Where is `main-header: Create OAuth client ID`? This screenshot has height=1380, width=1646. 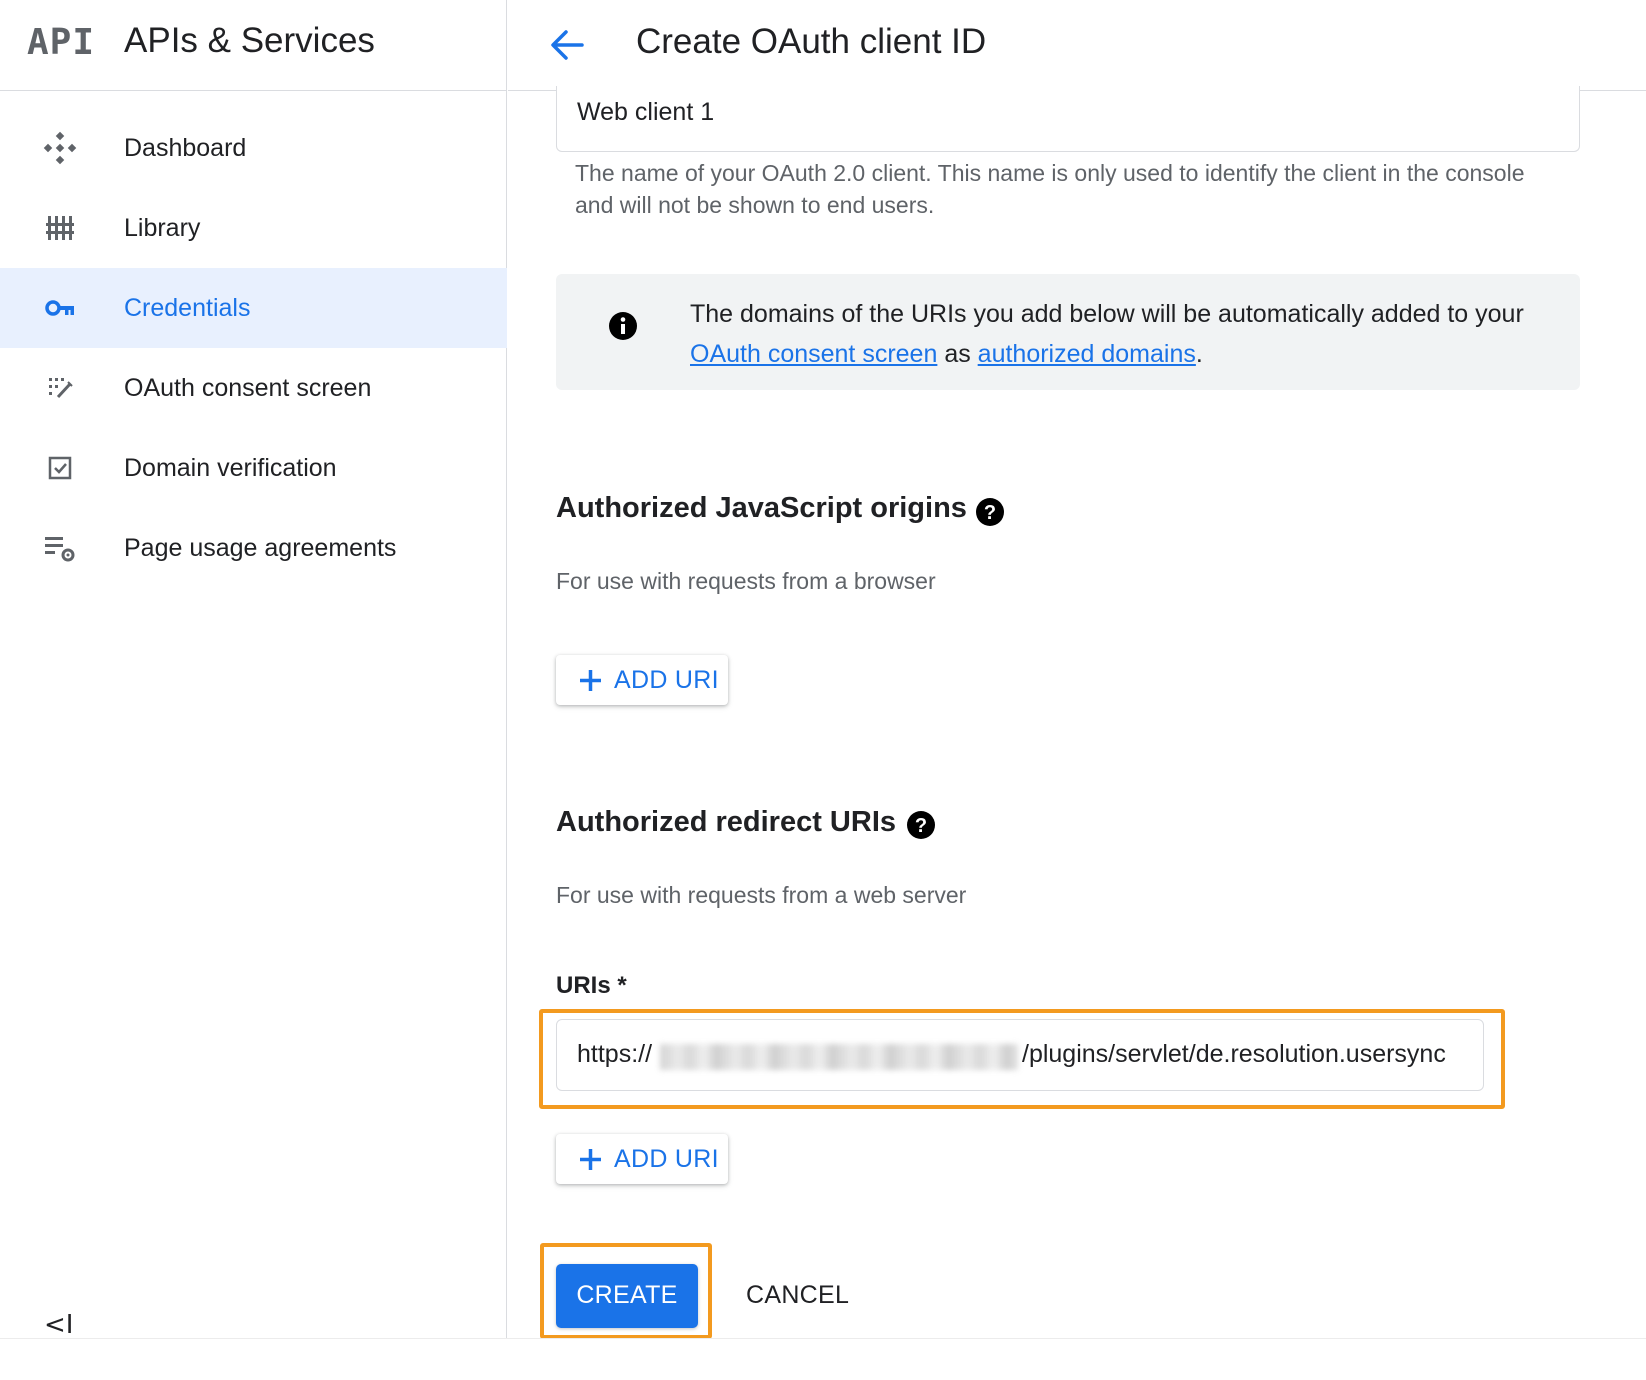 main-header: Create OAuth client ID is located at coordinates (1077, 45).